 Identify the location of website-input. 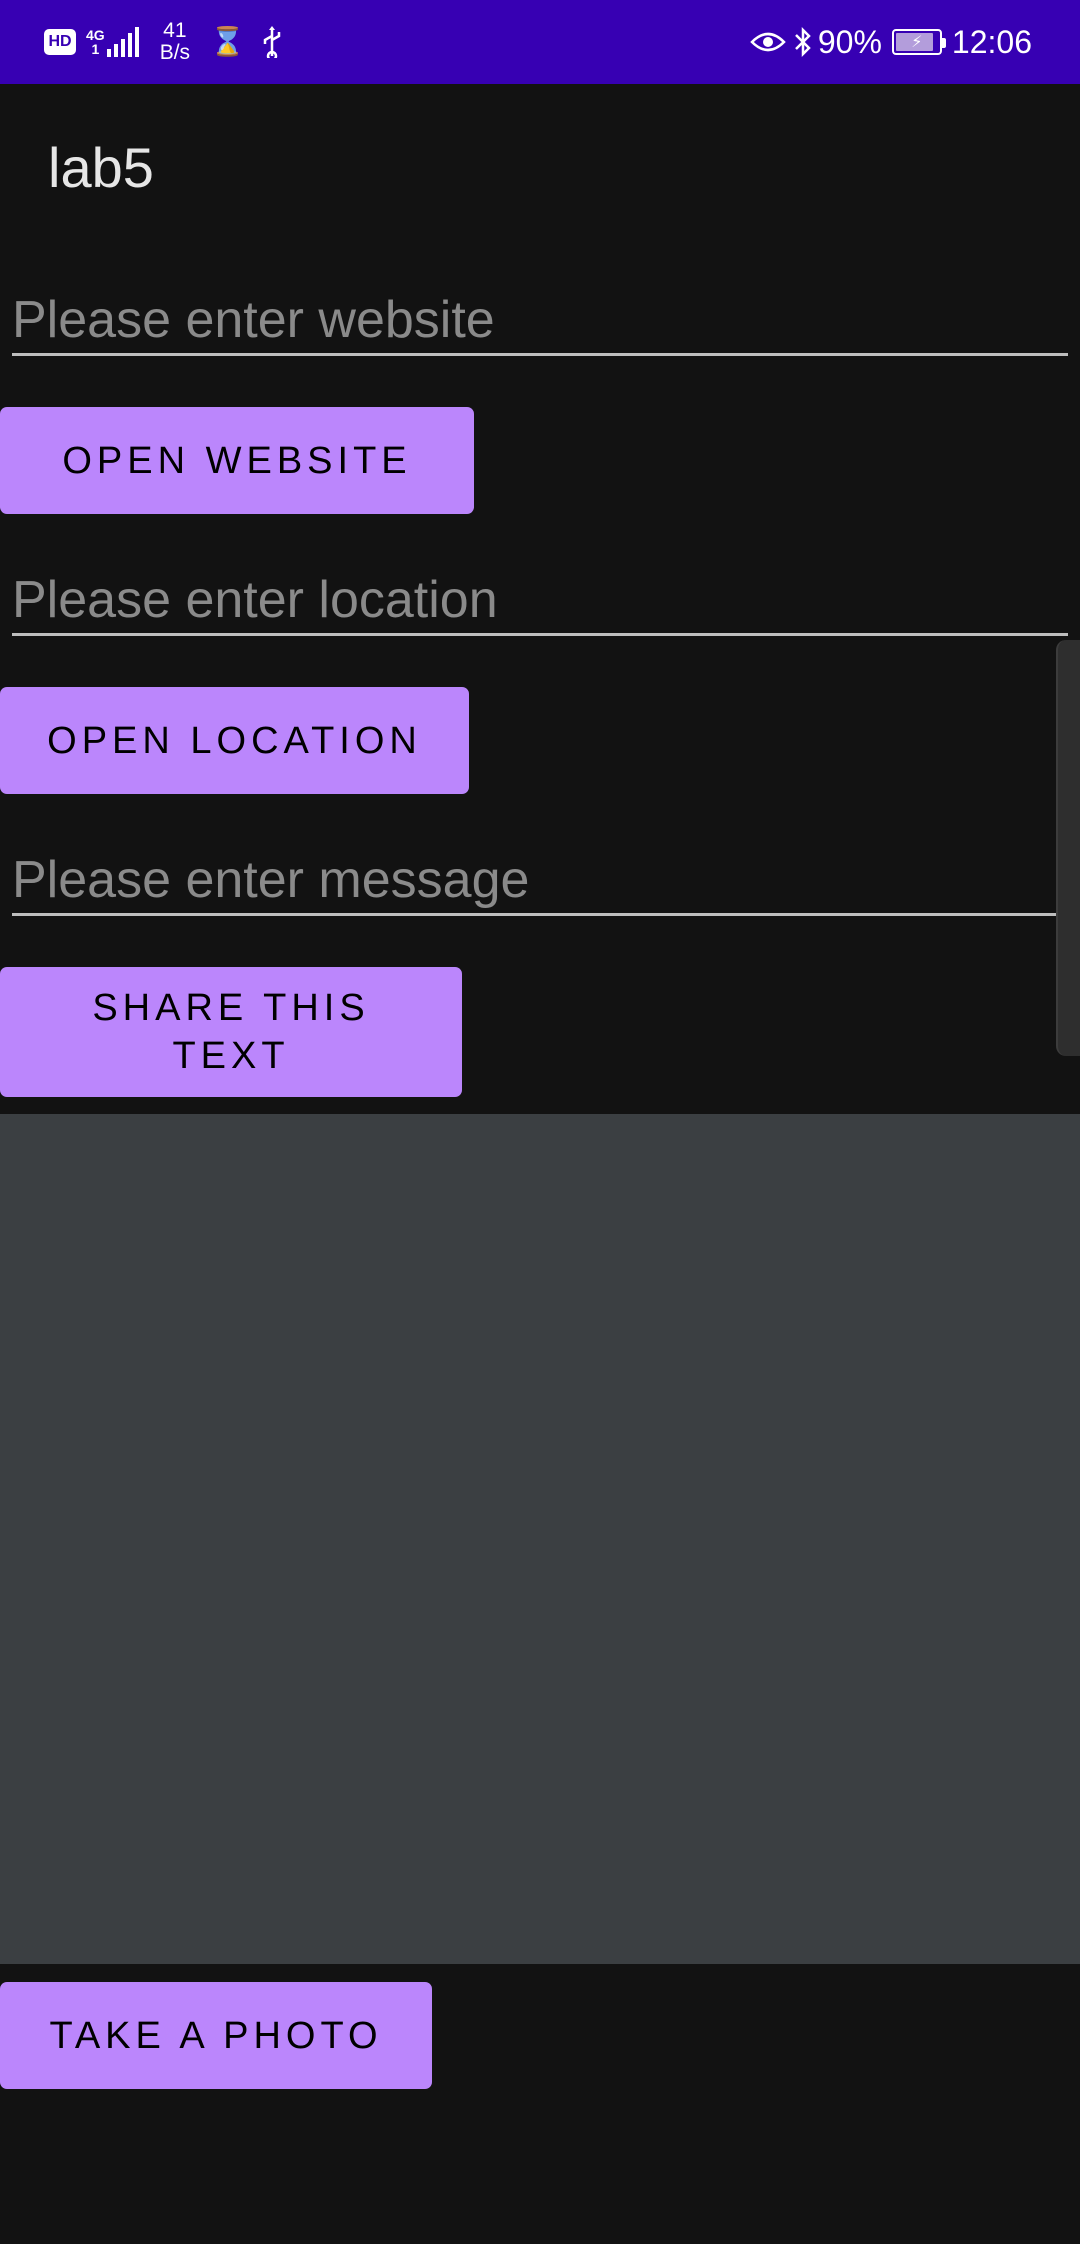
(540, 319).